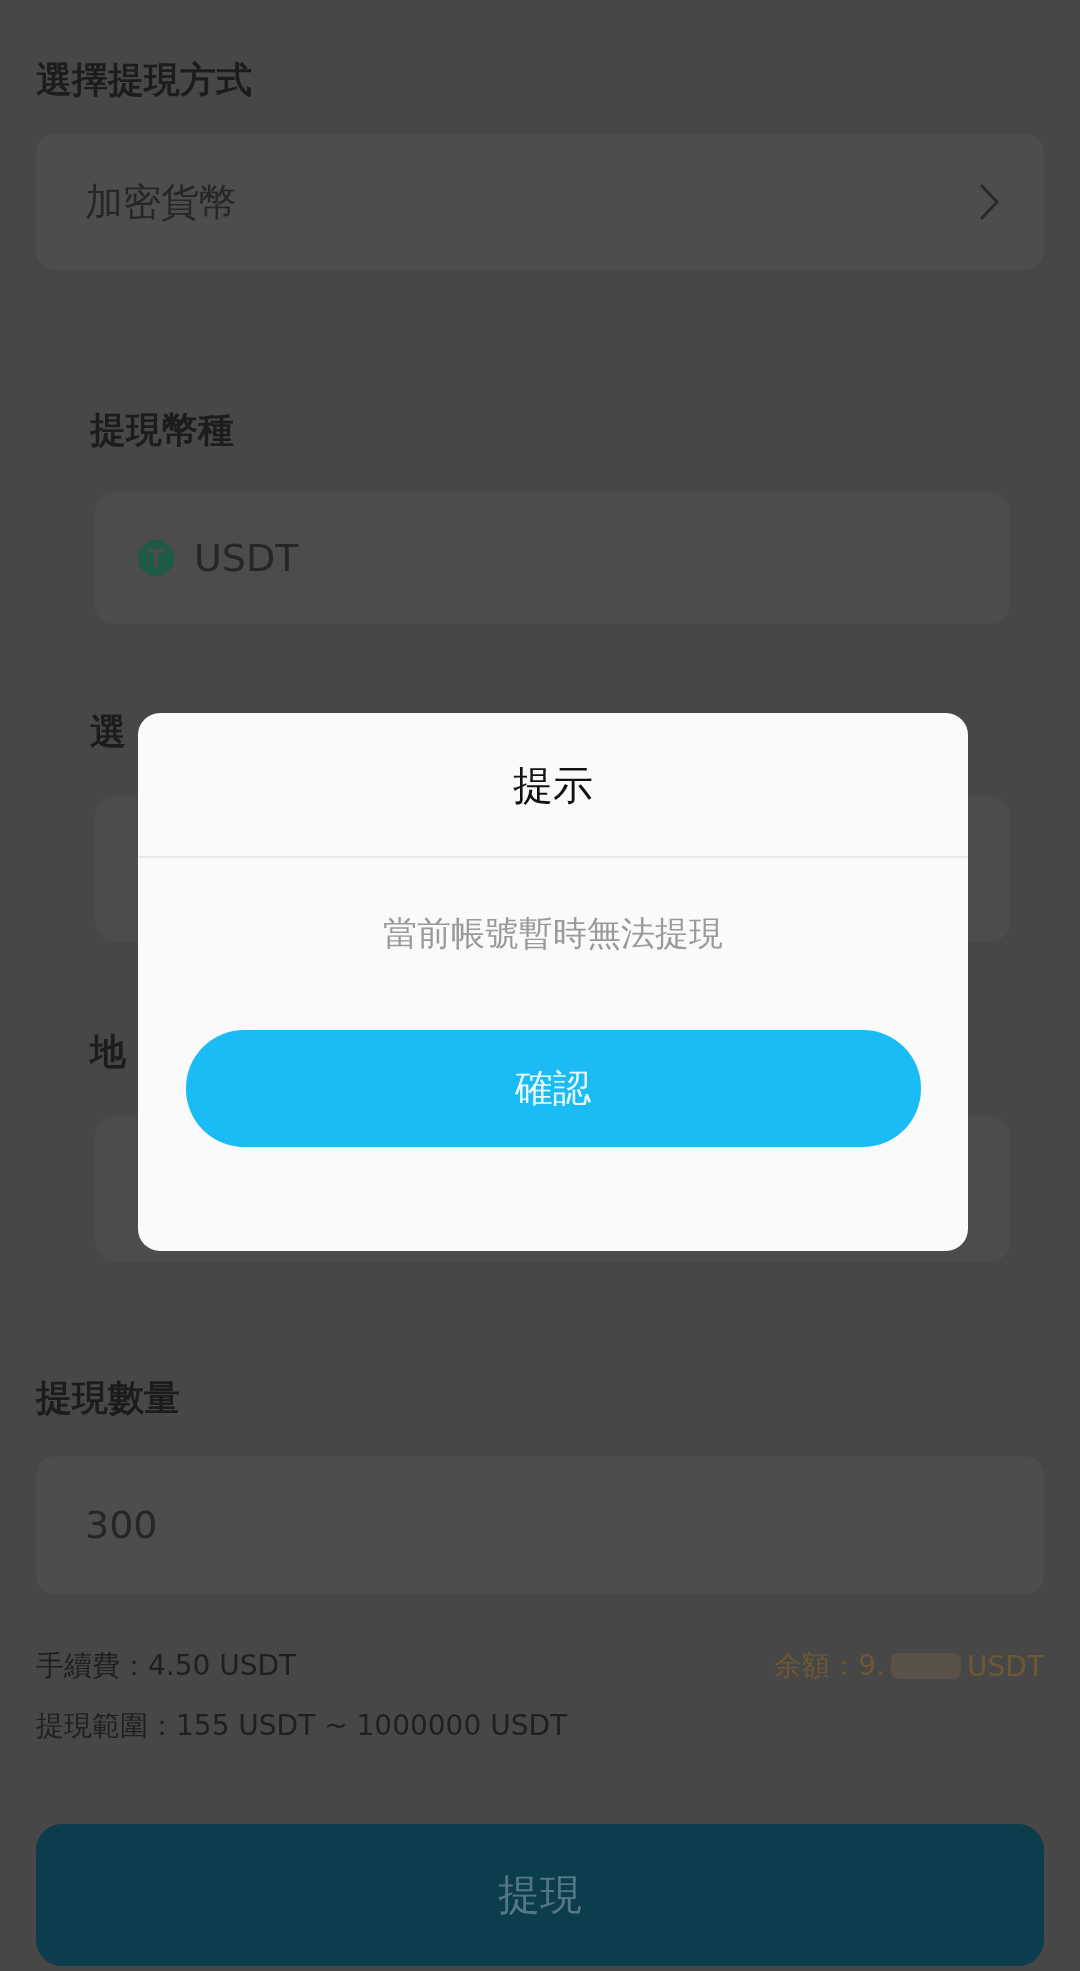  What do you see at coordinates (540, 1895) in the screenshot?
I see `withdraw-button: 提現` at bounding box center [540, 1895].